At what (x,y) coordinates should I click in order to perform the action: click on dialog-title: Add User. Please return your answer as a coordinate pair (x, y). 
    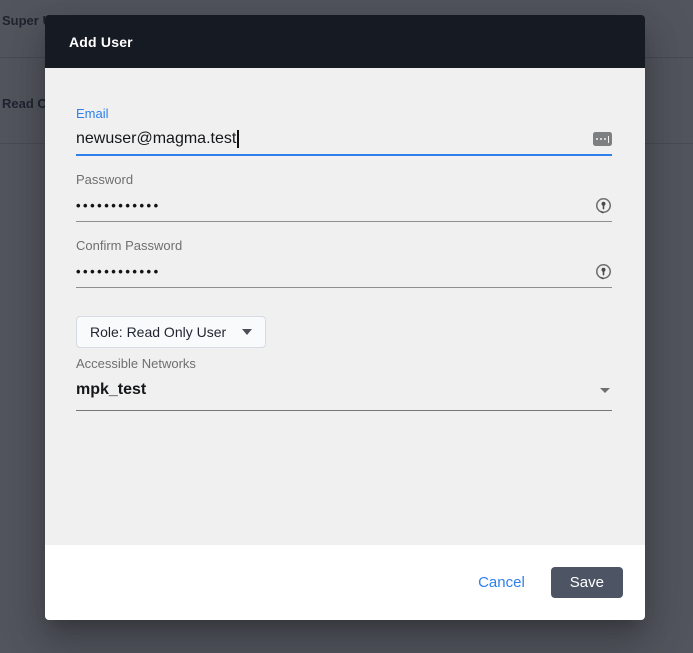
    Looking at the image, I should click on (101, 41).